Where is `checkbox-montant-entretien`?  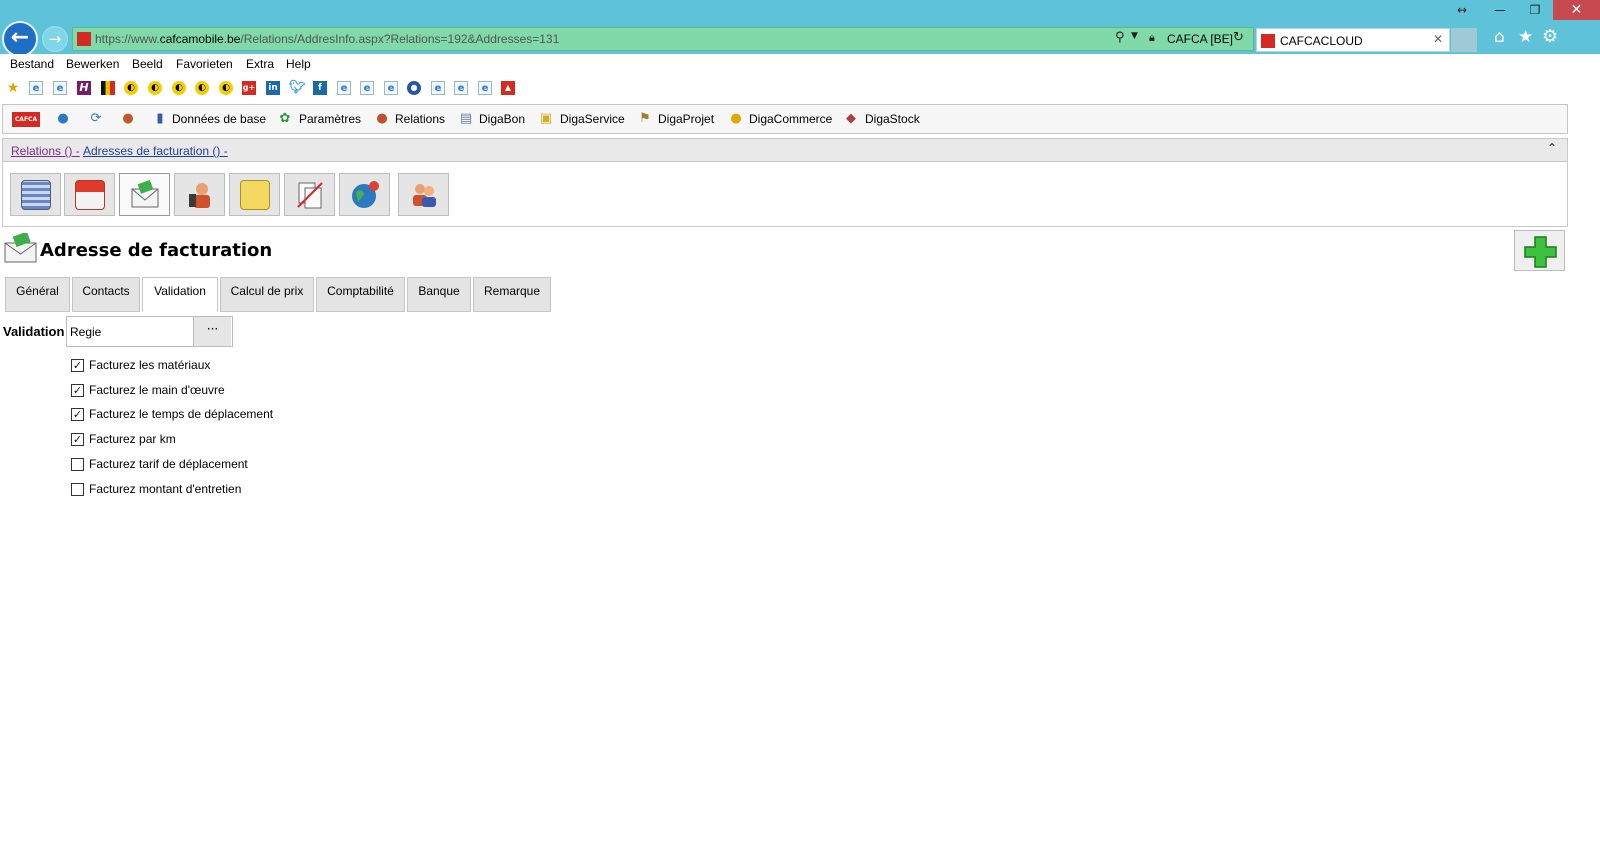
checkbox-montant-entretien is located at coordinates (77, 489).